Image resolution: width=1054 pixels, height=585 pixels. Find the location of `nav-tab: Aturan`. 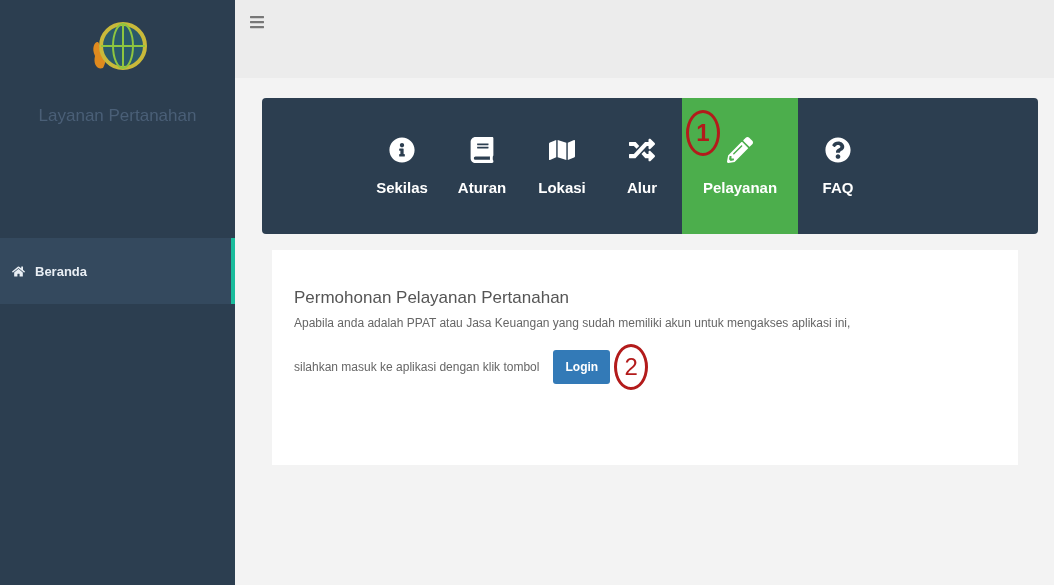

nav-tab: Aturan is located at coordinates (482, 166).